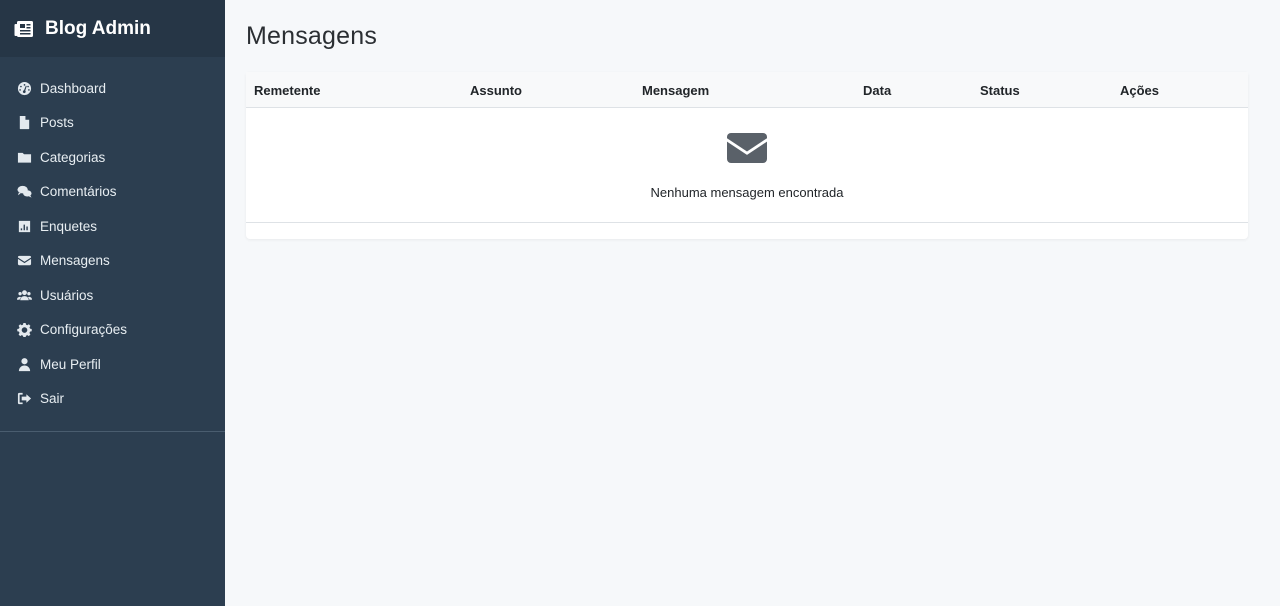 Image resolution: width=1280 pixels, height=606 pixels. I want to click on chart-icon, so click(24, 226).